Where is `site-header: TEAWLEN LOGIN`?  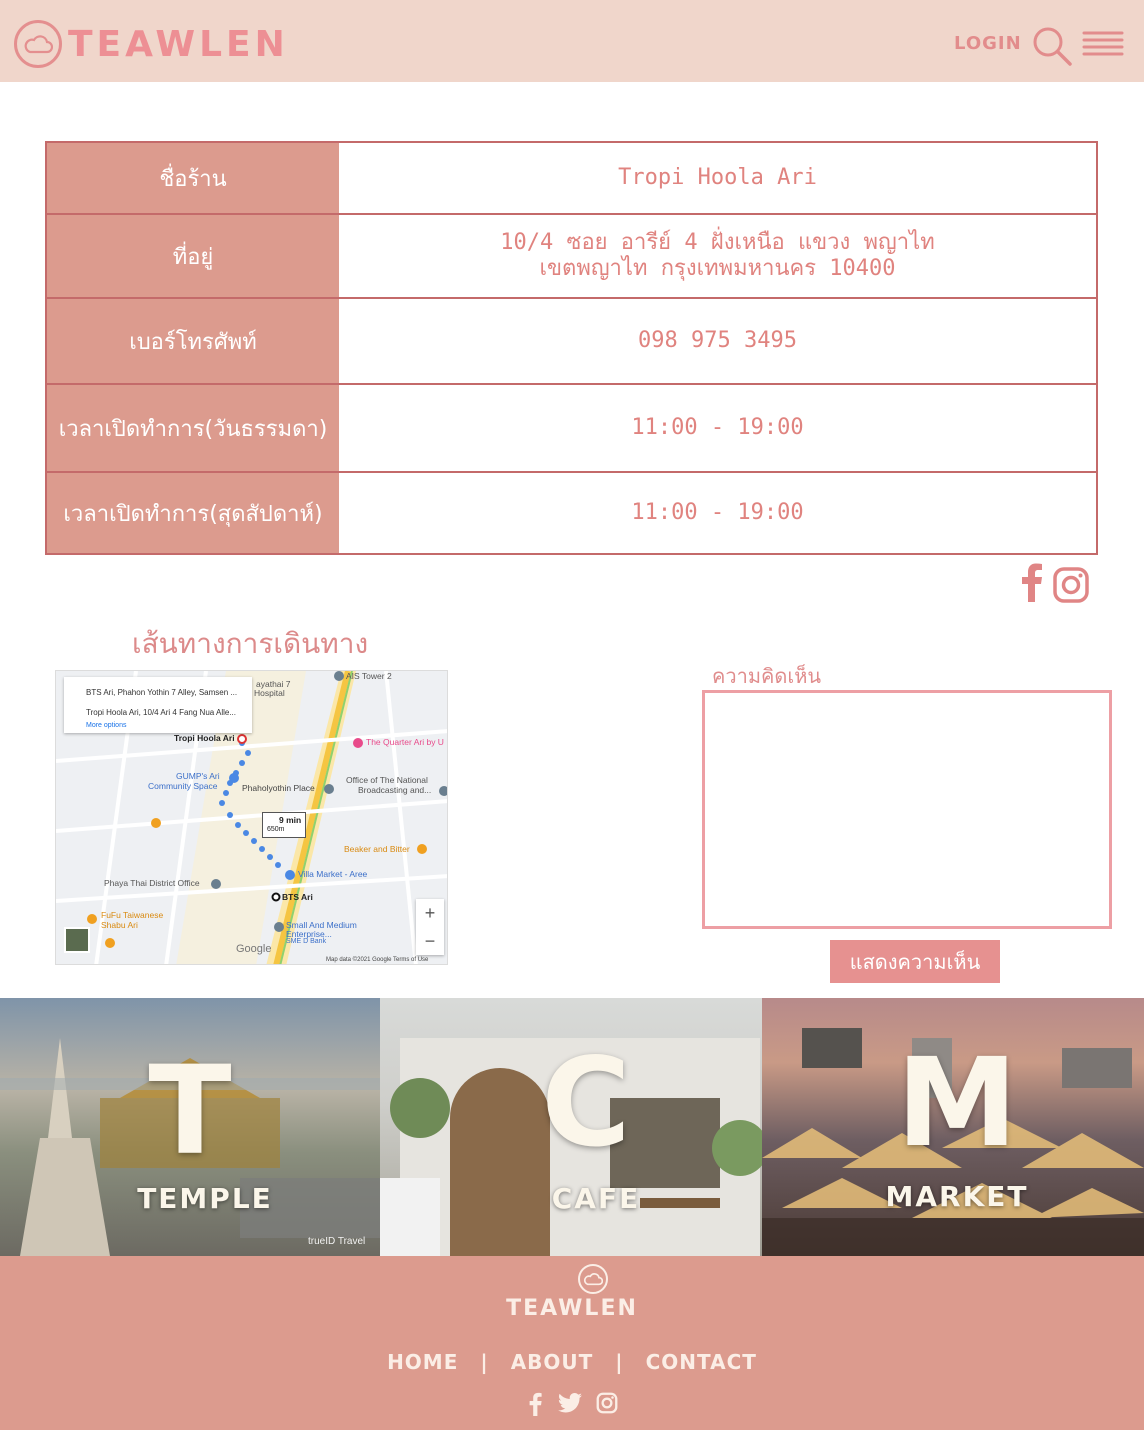 site-header: TEAWLEN LOGIN is located at coordinates (572, 41).